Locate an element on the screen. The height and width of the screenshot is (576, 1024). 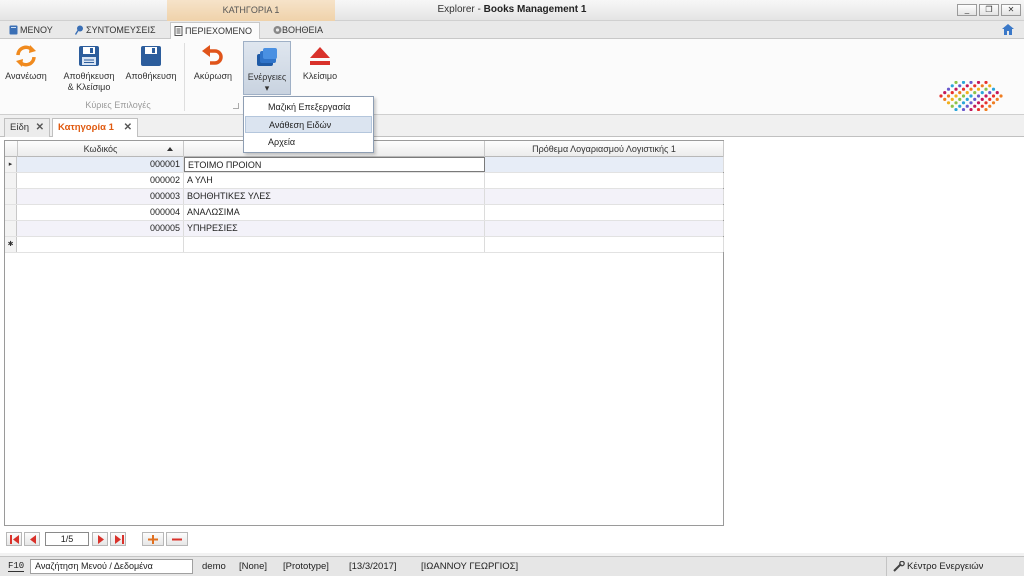
doc-tab-items: Είδη ✕ is located at coordinates (27, 127).